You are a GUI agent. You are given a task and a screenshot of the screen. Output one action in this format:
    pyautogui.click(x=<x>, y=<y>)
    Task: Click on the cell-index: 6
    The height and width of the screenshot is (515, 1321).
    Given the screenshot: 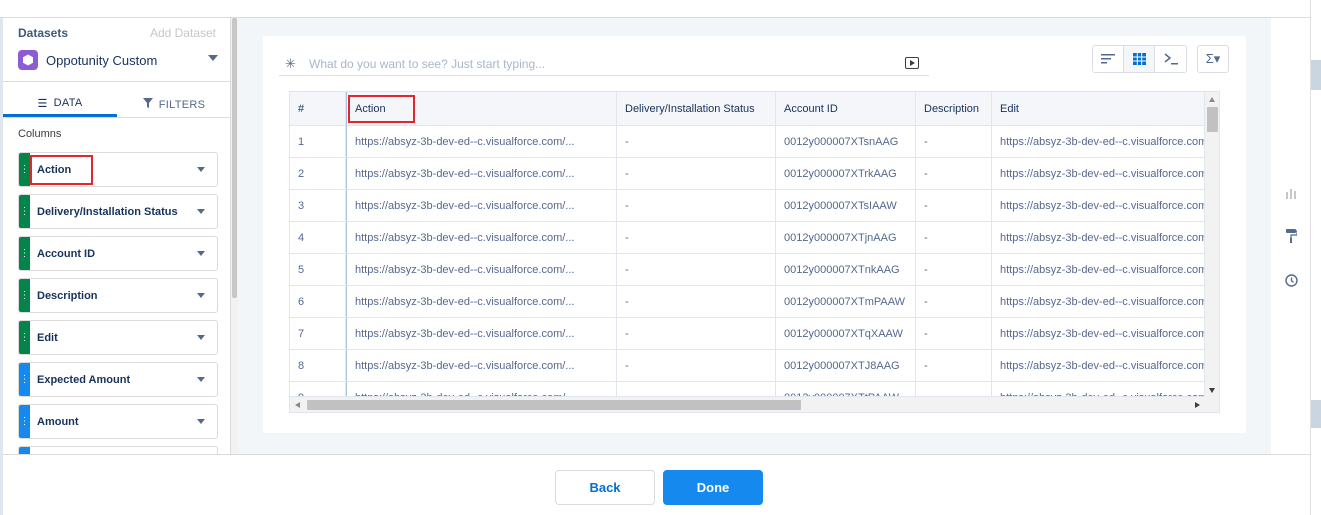 What is the action you would take?
    pyautogui.click(x=318, y=301)
    